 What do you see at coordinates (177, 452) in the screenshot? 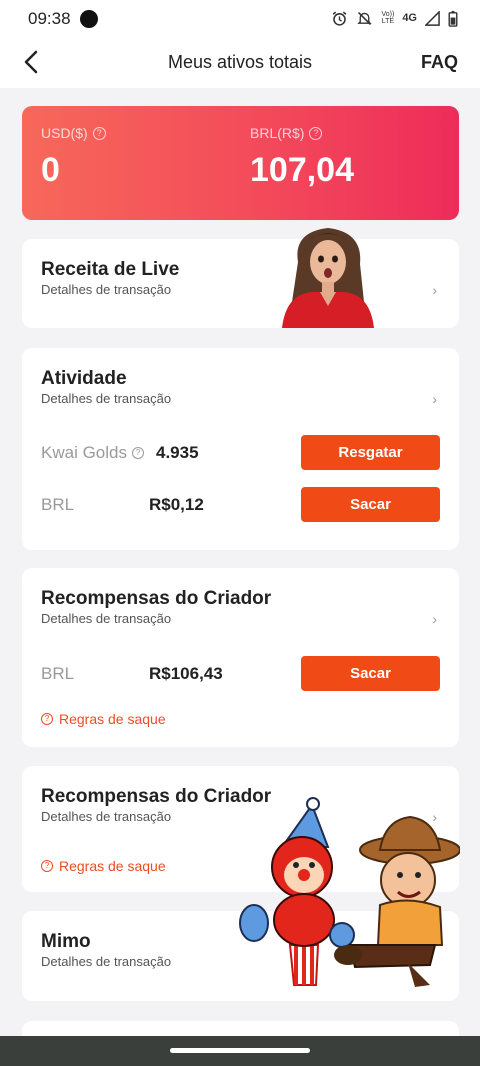
I see `kwai-golds-value: 4.935` at bounding box center [177, 452].